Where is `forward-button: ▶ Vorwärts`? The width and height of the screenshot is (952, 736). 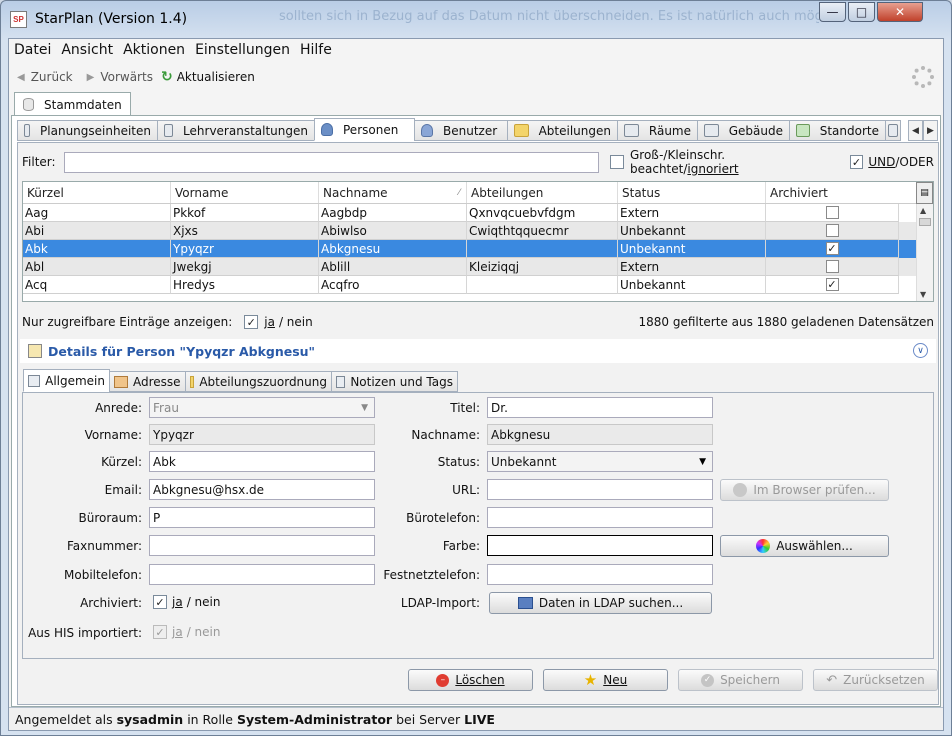
forward-button: ▶ Vorwärts is located at coordinates (120, 77).